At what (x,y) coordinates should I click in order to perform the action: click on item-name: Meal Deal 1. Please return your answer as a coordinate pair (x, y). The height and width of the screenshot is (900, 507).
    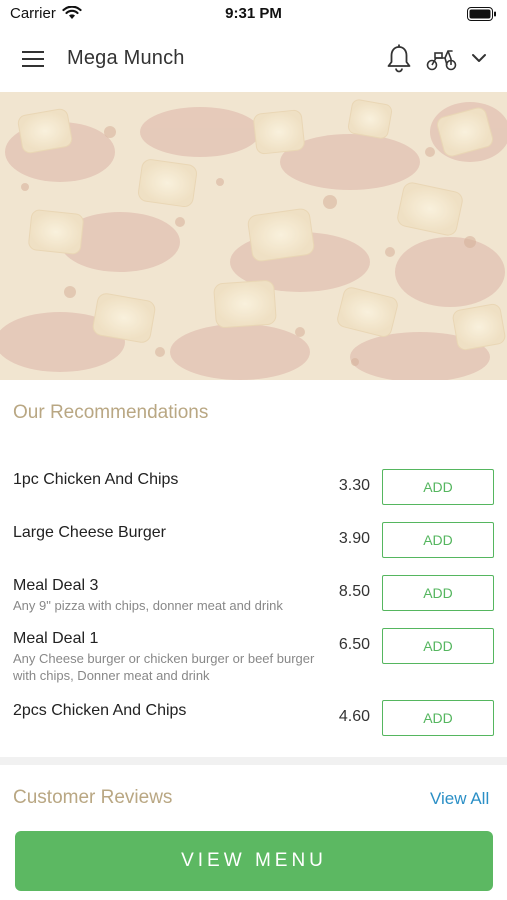
    Looking at the image, I should click on (56, 638).